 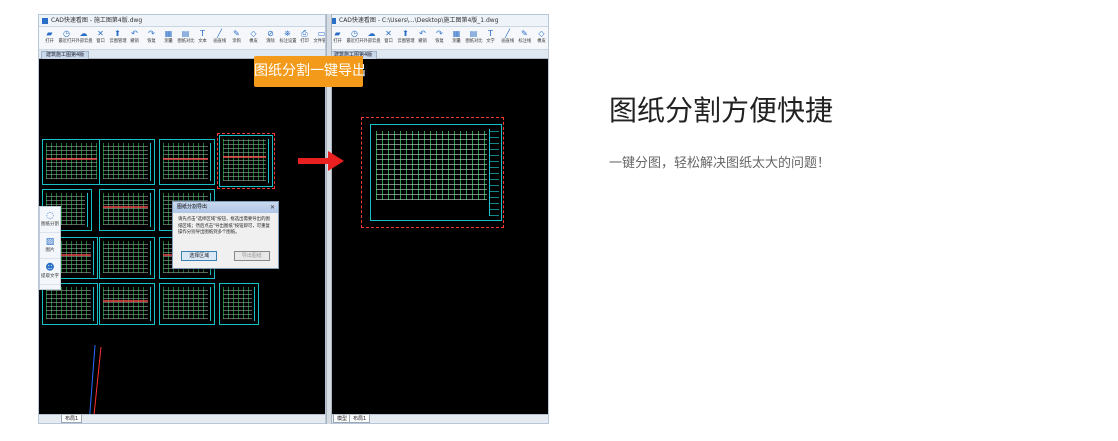 What do you see at coordinates (436, 172) in the screenshot?
I see `exported-blueprint-sheet` at bounding box center [436, 172].